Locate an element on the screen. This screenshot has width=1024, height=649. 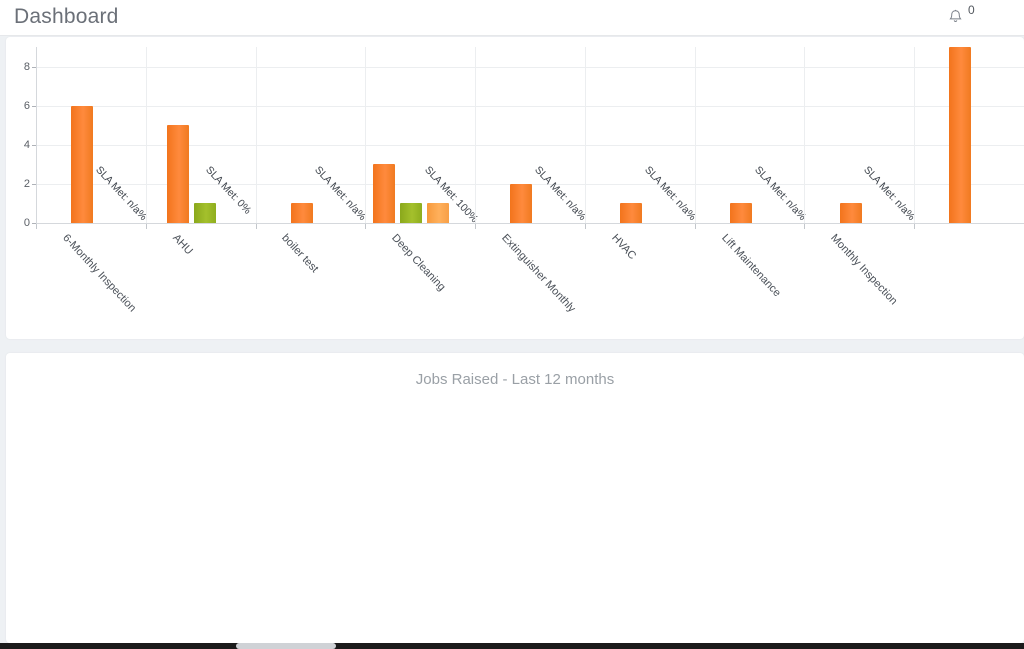
x-axis-category-label: Lift Maintenance is located at coordinates (750, 266).